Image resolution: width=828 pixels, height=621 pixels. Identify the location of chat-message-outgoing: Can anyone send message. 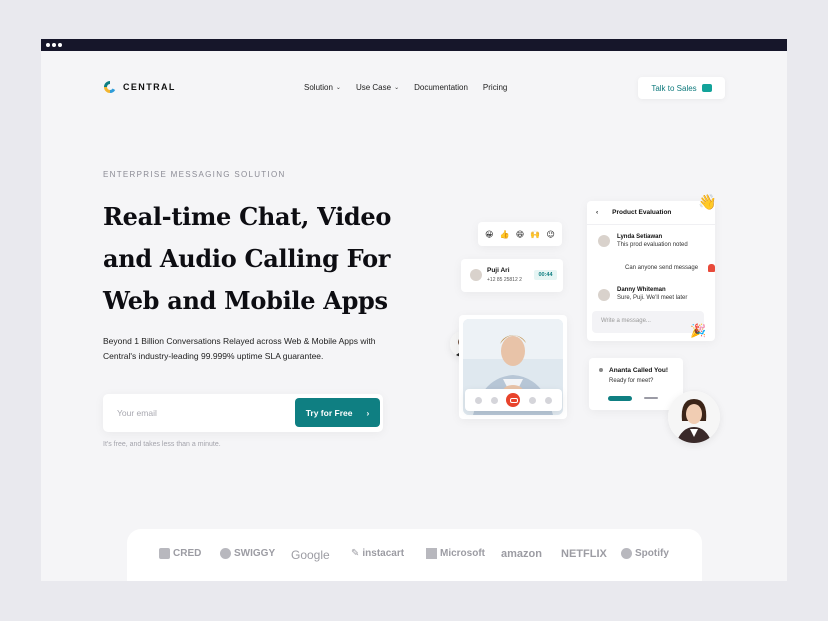
(661, 268).